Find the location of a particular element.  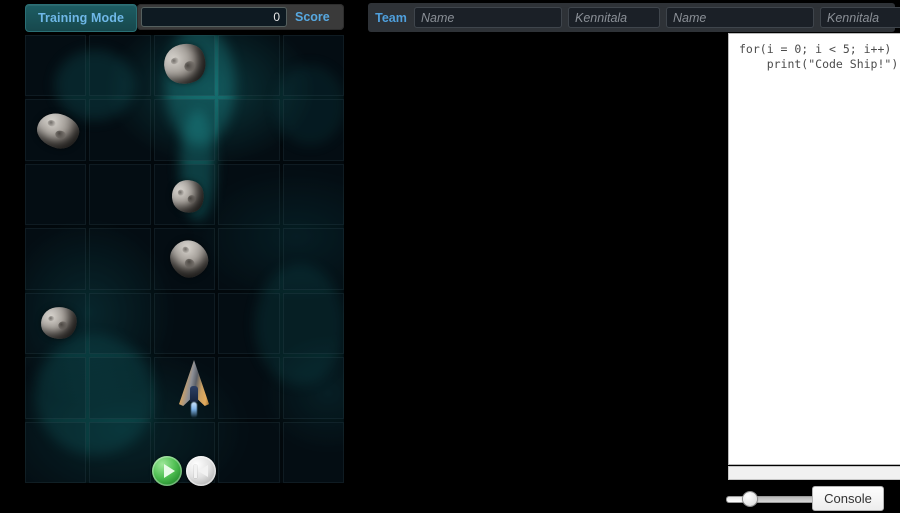

player1-kennitala-input is located at coordinates (614, 17).